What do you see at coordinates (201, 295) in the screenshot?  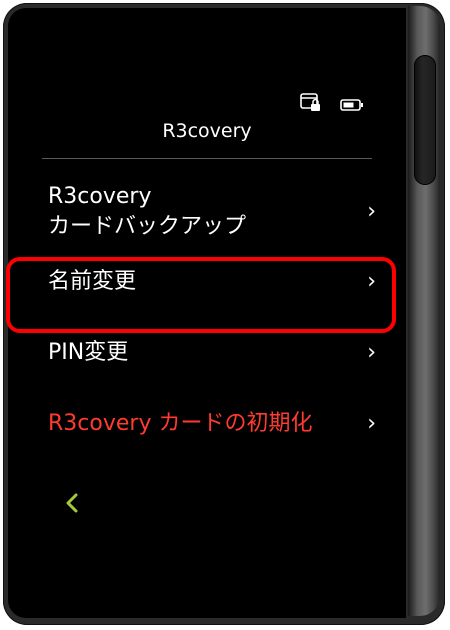 I see `highlight-box` at bounding box center [201, 295].